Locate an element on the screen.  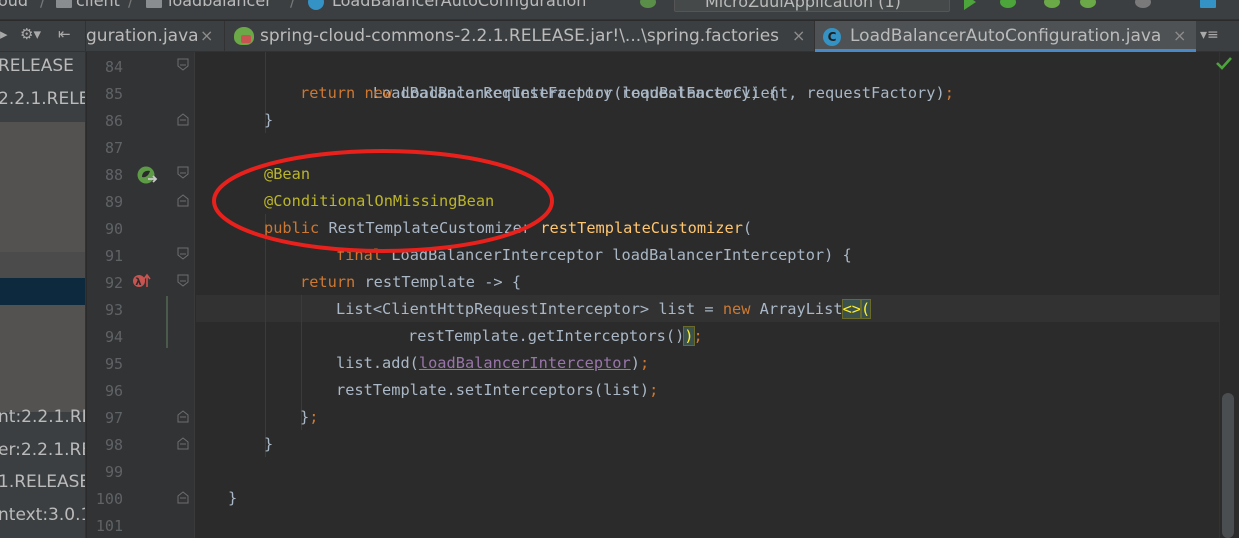
tab-list-icon: ▾≡ is located at coordinates (1209, 35).